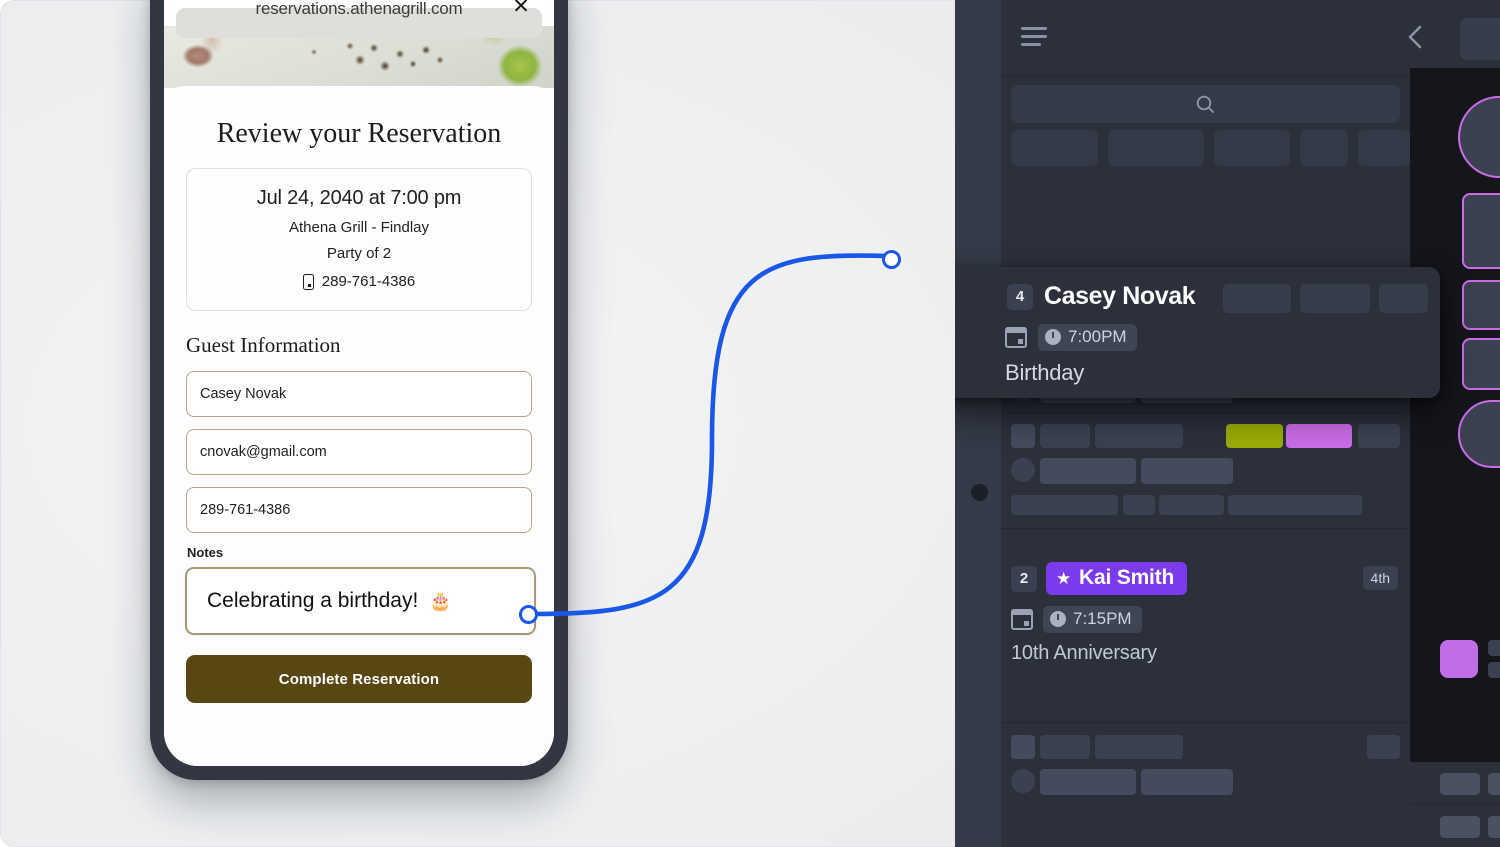 The width and height of the screenshot is (1500, 847). Describe the element at coordinates (440, 600) in the screenshot. I see `birthday-cake-icon: 🎂` at that location.